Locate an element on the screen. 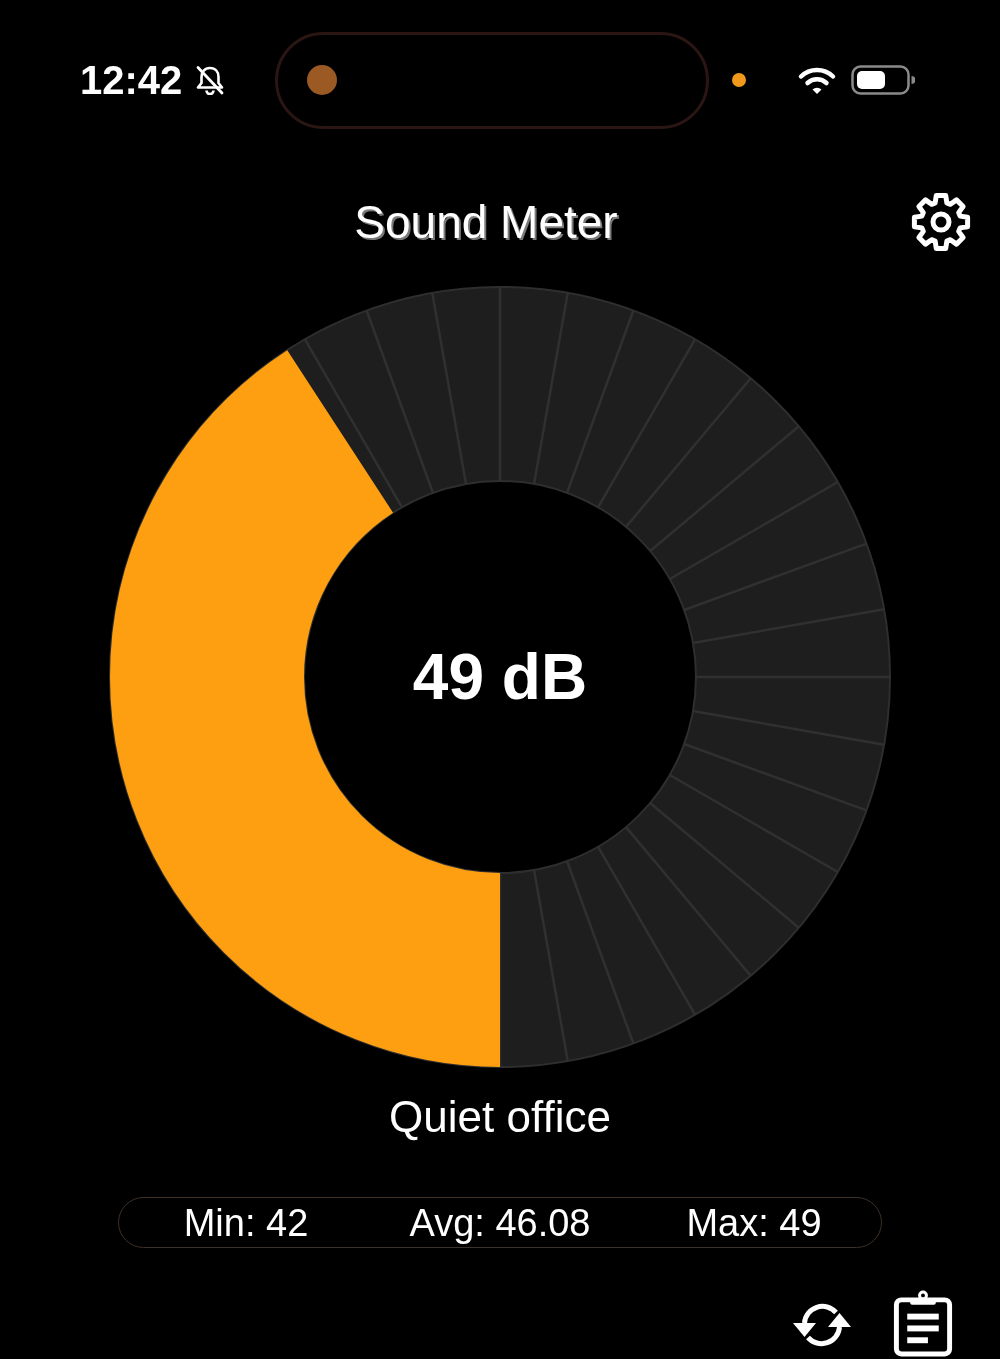 The image size is (1000, 1359). bell-slash-icon is located at coordinates (210, 80).